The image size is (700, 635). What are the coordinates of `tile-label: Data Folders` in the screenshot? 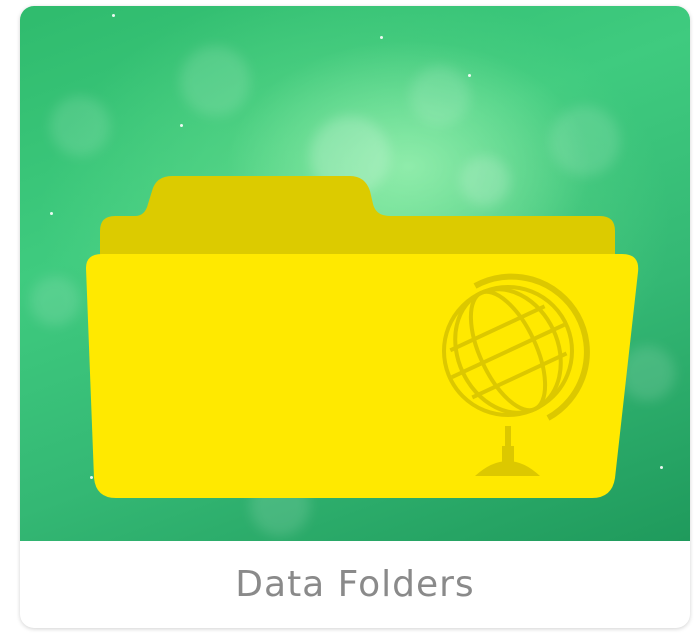 It's located at (354, 584).